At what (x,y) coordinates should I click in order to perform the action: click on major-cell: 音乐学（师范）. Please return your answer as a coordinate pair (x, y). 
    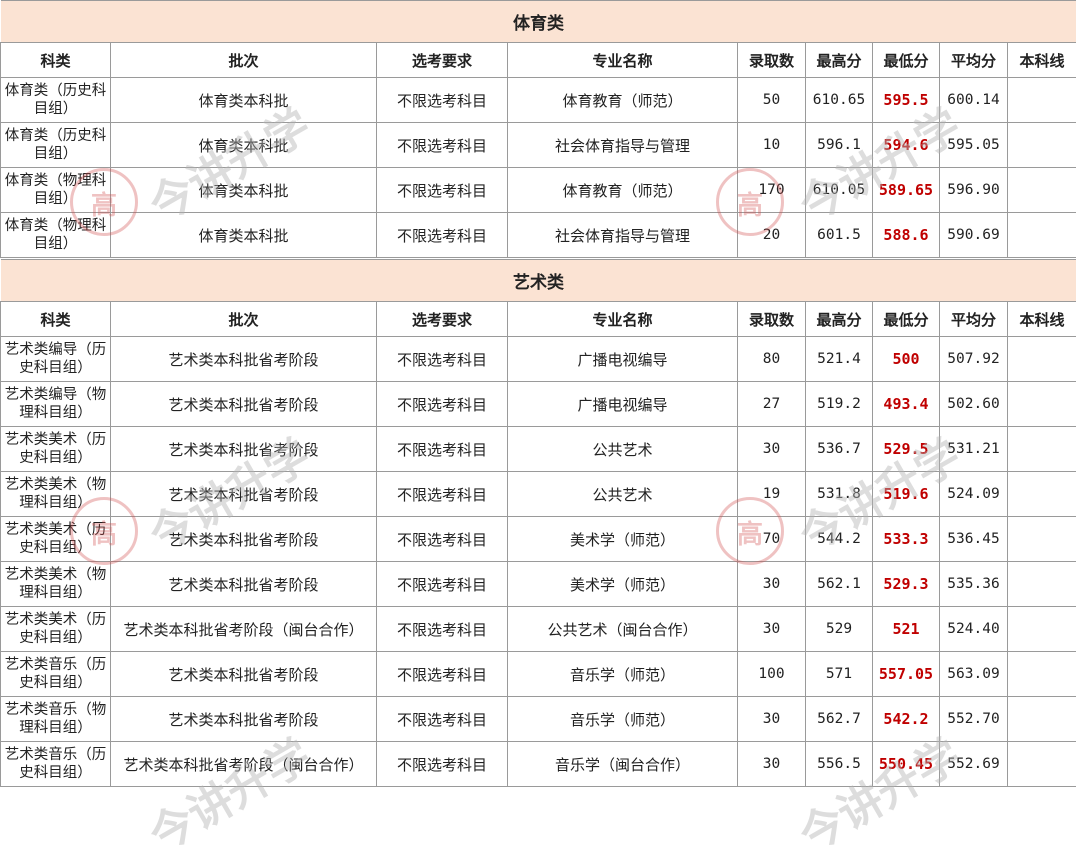
    Looking at the image, I should click on (623, 719).